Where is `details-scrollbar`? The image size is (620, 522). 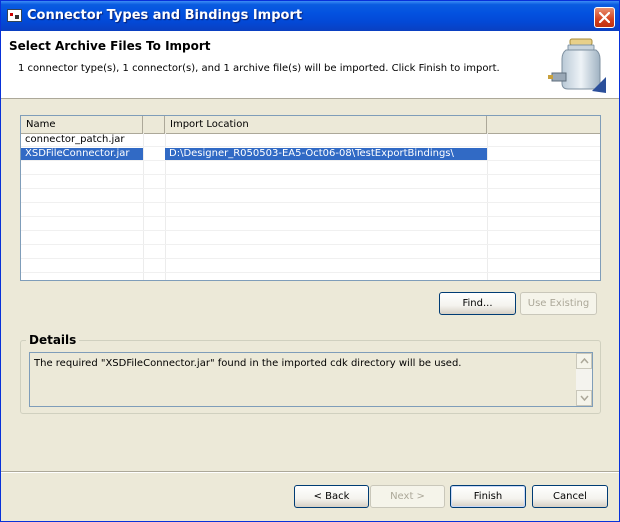 details-scrollbar is located at coordinates (584, 379).